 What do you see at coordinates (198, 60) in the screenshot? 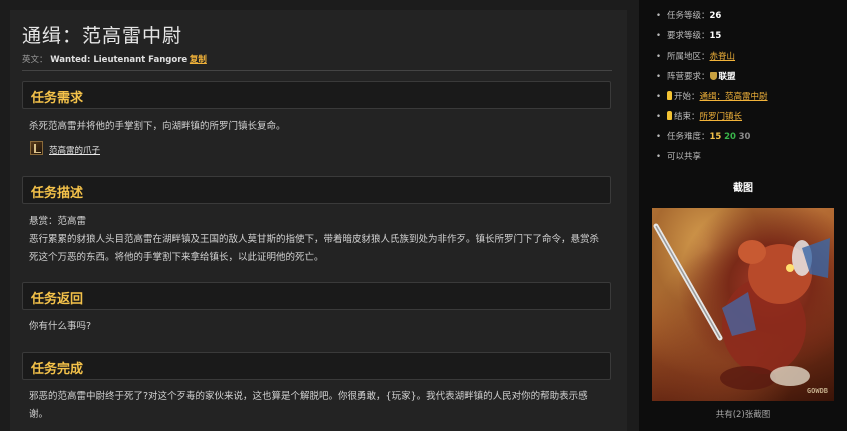
I see `copy-link: 复制` at bounding box center [198, 60].